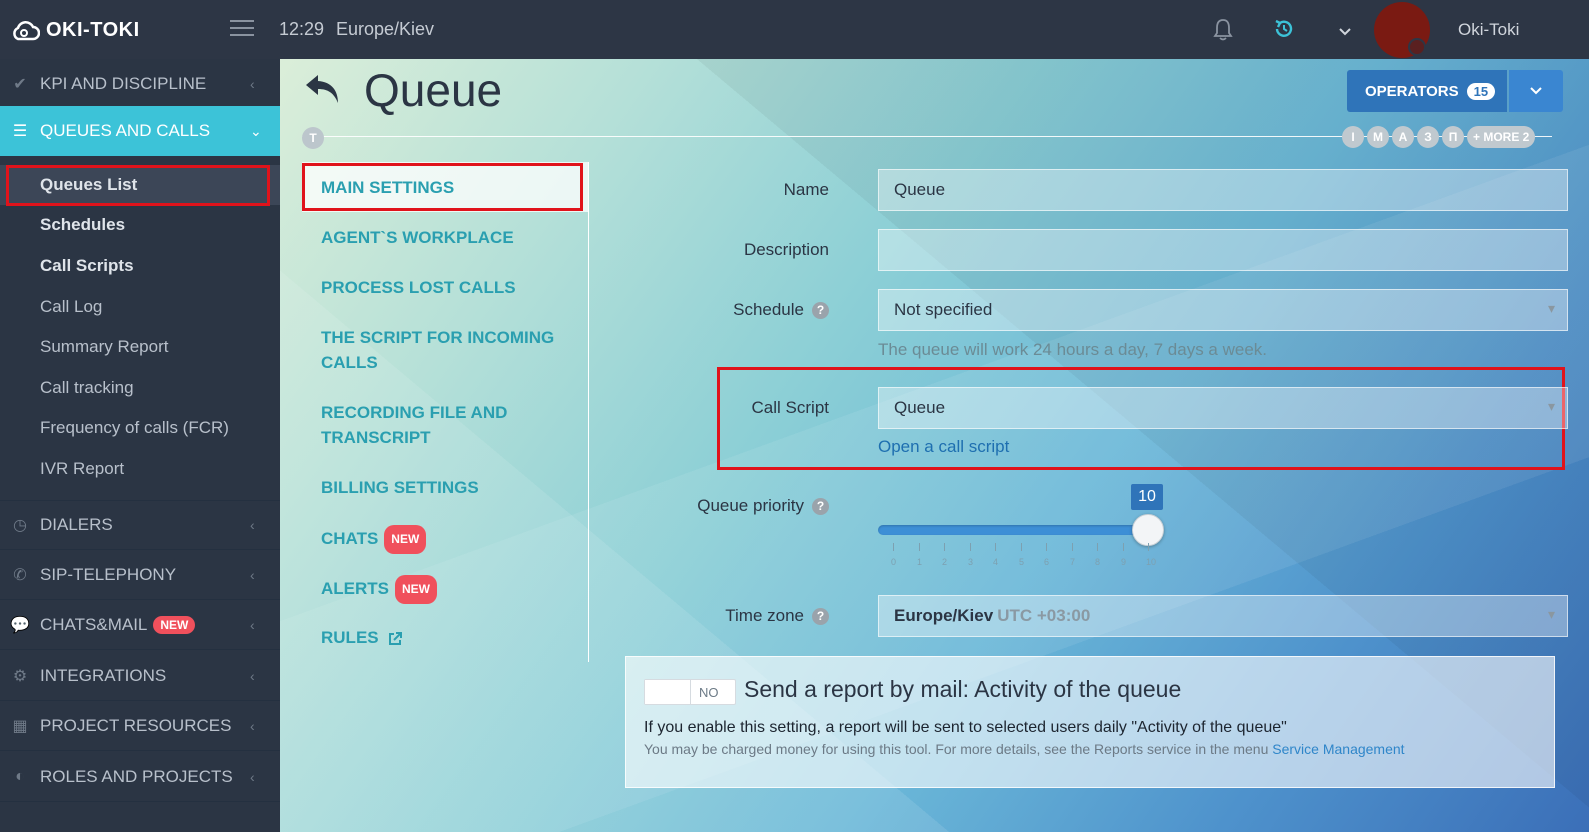 This screenshot has width=1589, height=832. Describe the element at coordinates (140, 676) in the screenshot. I see `sidebar-item-integrations: ⚙ INTEGRATIONS ‹` at that location.